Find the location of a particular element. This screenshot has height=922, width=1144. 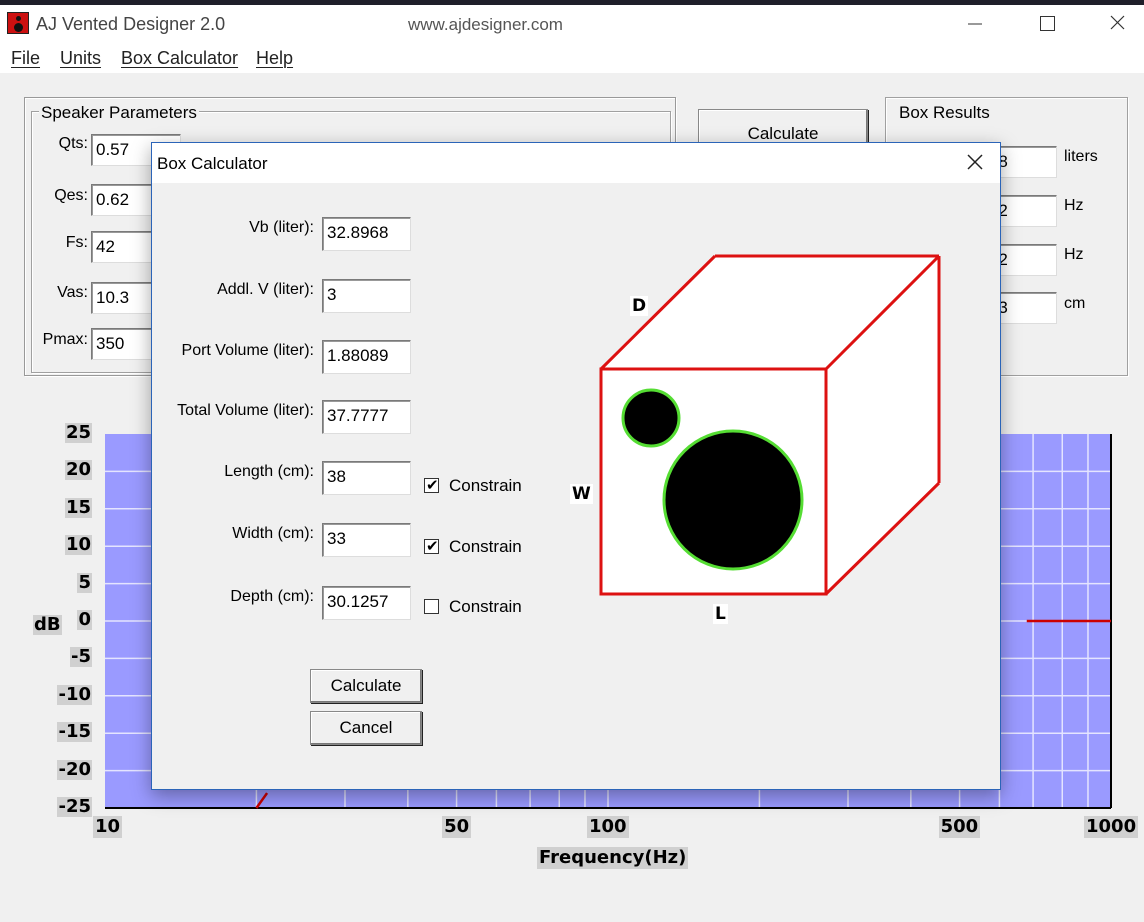

depth-label: Depth (cm): is located at coordinates (272, 596).